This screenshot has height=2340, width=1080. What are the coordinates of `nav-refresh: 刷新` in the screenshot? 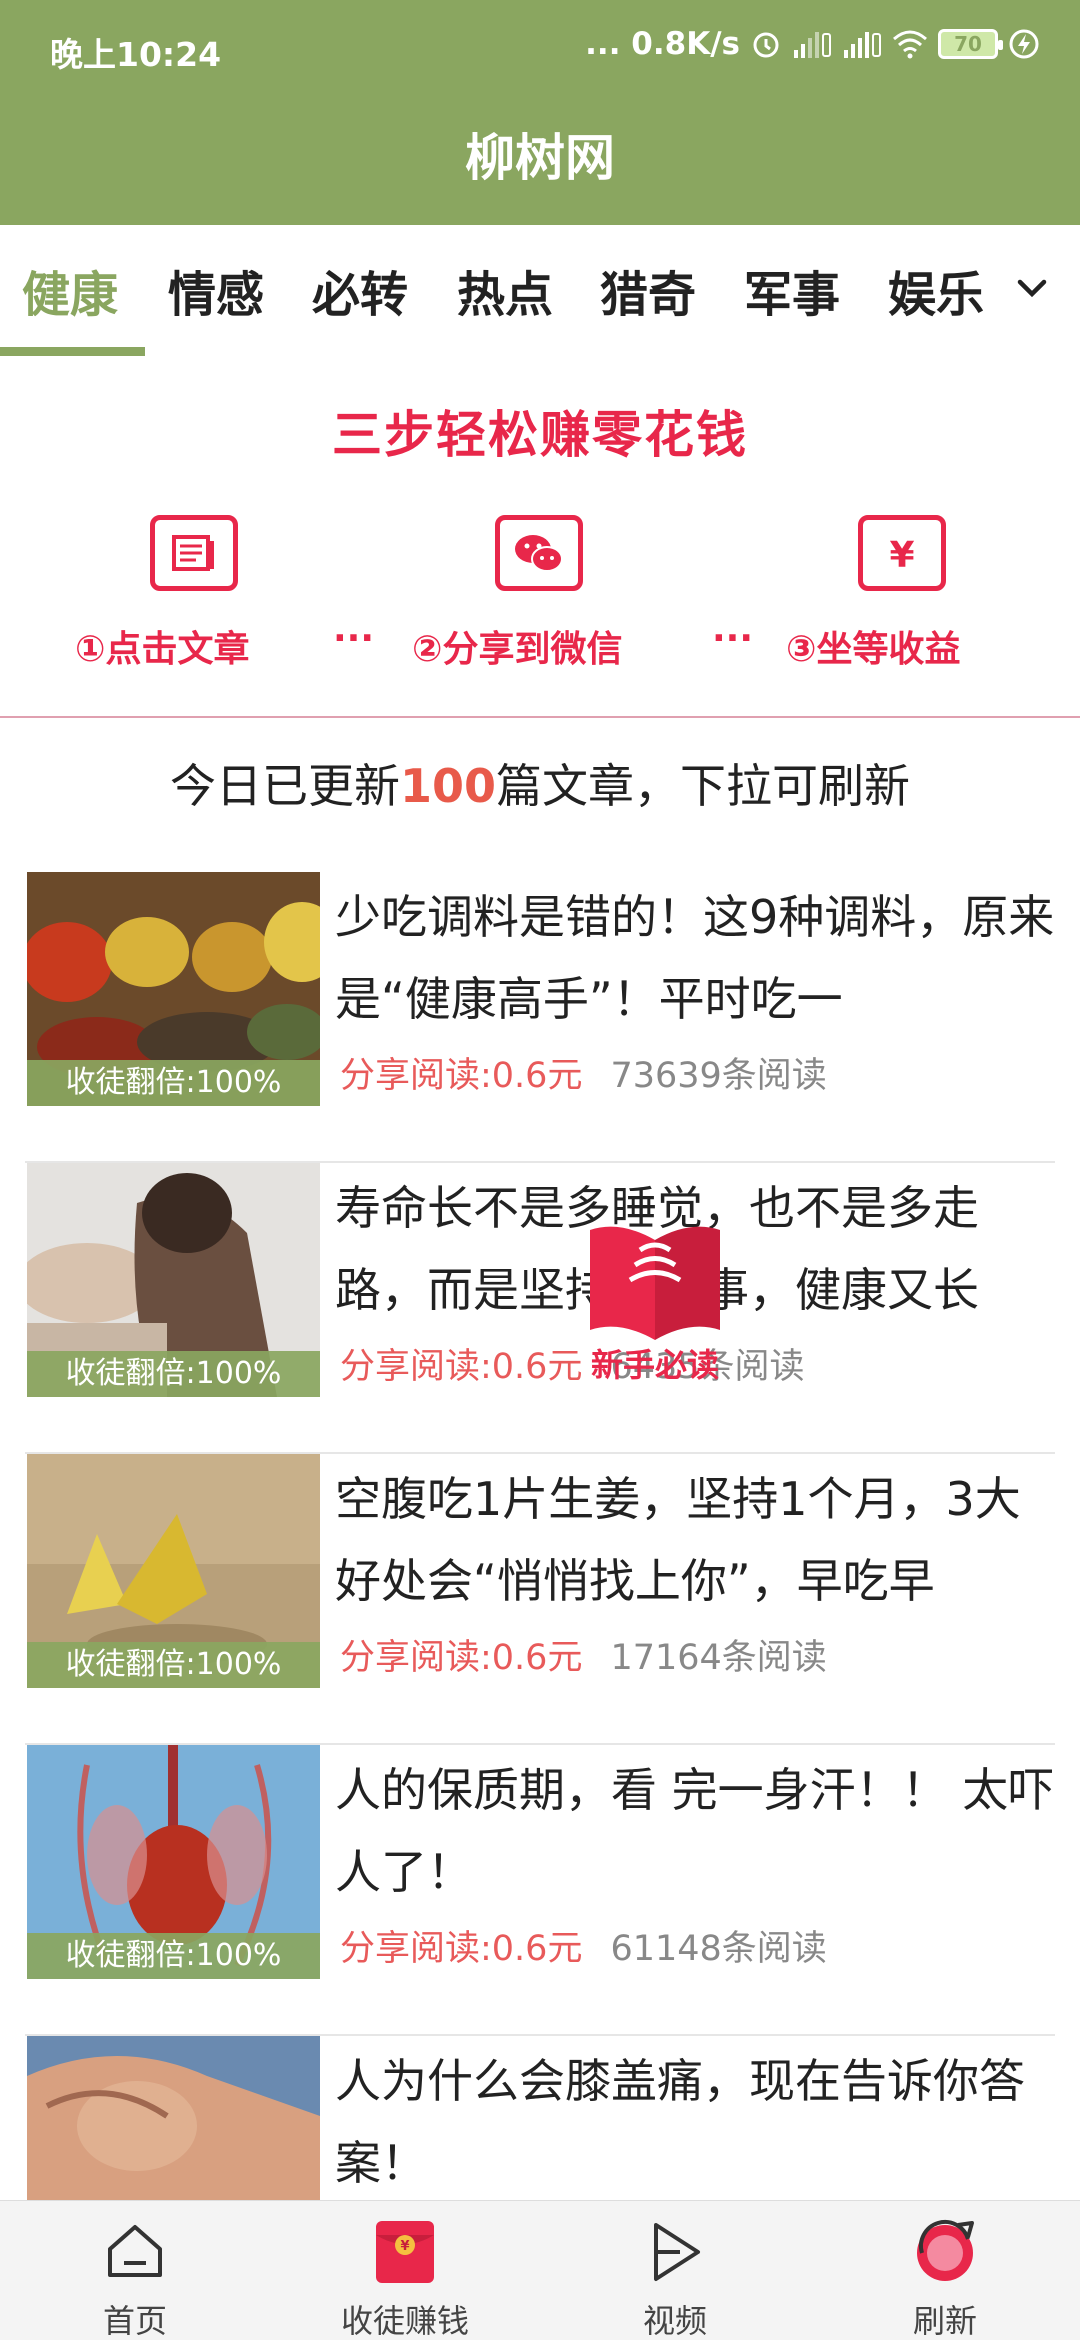 It's located at (945, 2270).